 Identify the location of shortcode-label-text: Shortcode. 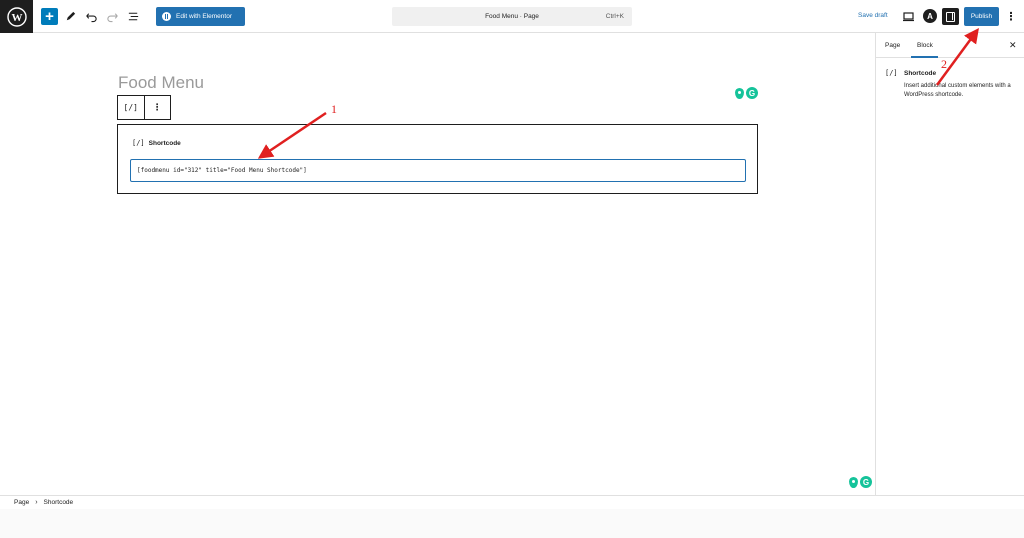
(164, 143).